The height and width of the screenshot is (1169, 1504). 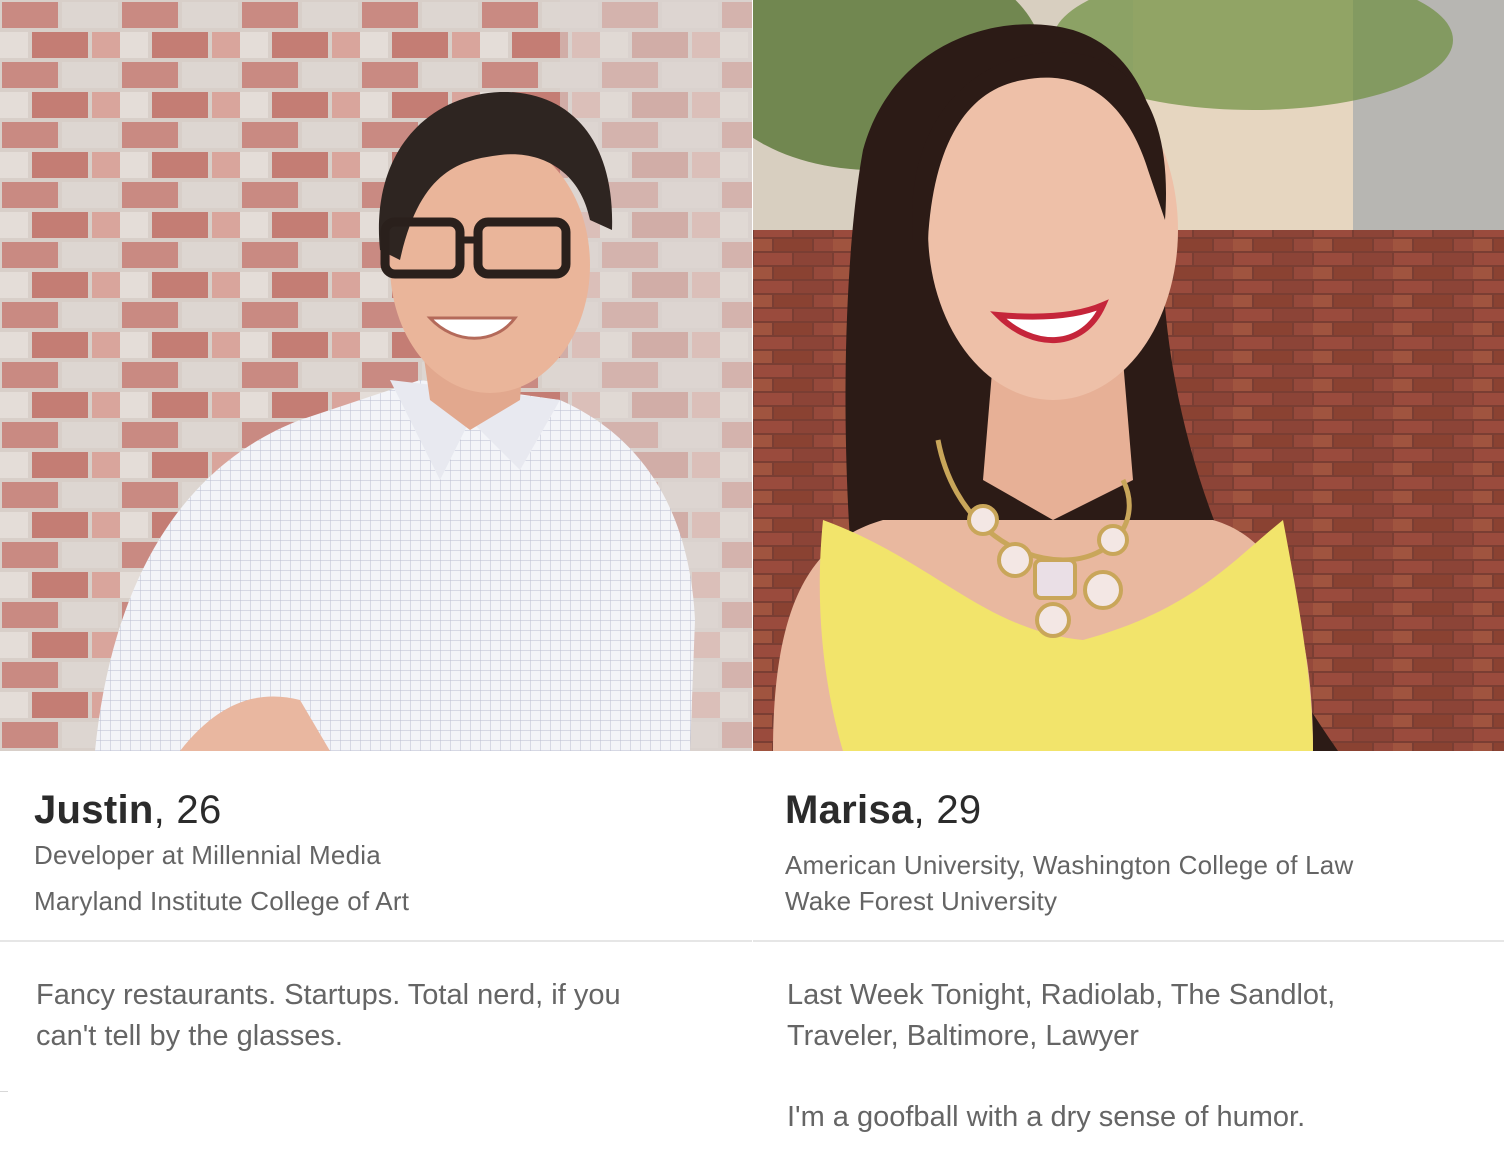 What do you see at coordinates (4, 1091) in the screenshot?
I see `divider-mark` at bounding box center [4, 1091].